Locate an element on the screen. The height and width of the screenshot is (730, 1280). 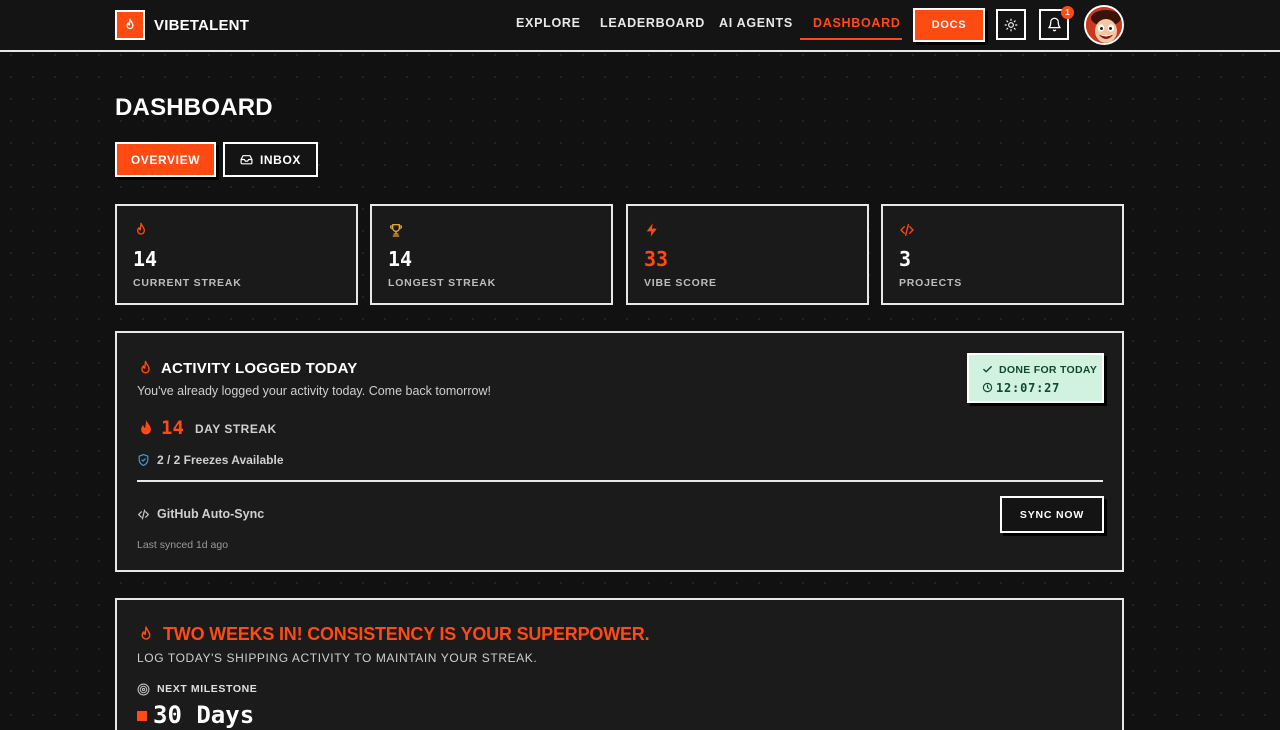
tab-overview-label: OVERVIEW is located at coordinates (165, 159).